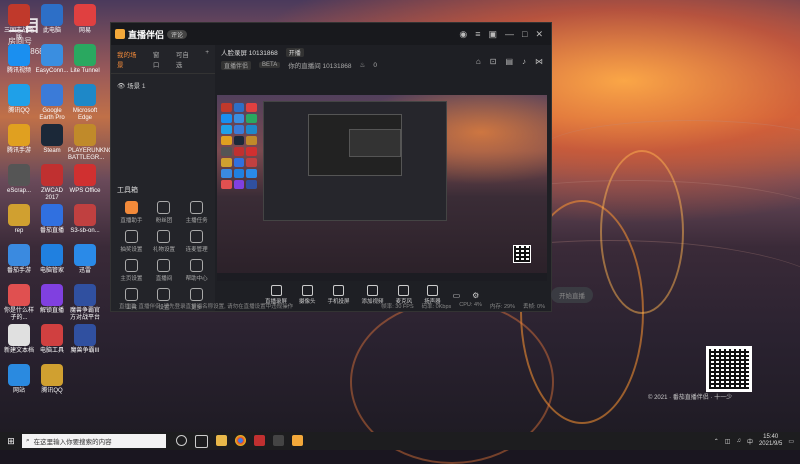  Describe the element at coordinates (539, 34) in the screenshot. I see `close-icon: ✕` at that location.